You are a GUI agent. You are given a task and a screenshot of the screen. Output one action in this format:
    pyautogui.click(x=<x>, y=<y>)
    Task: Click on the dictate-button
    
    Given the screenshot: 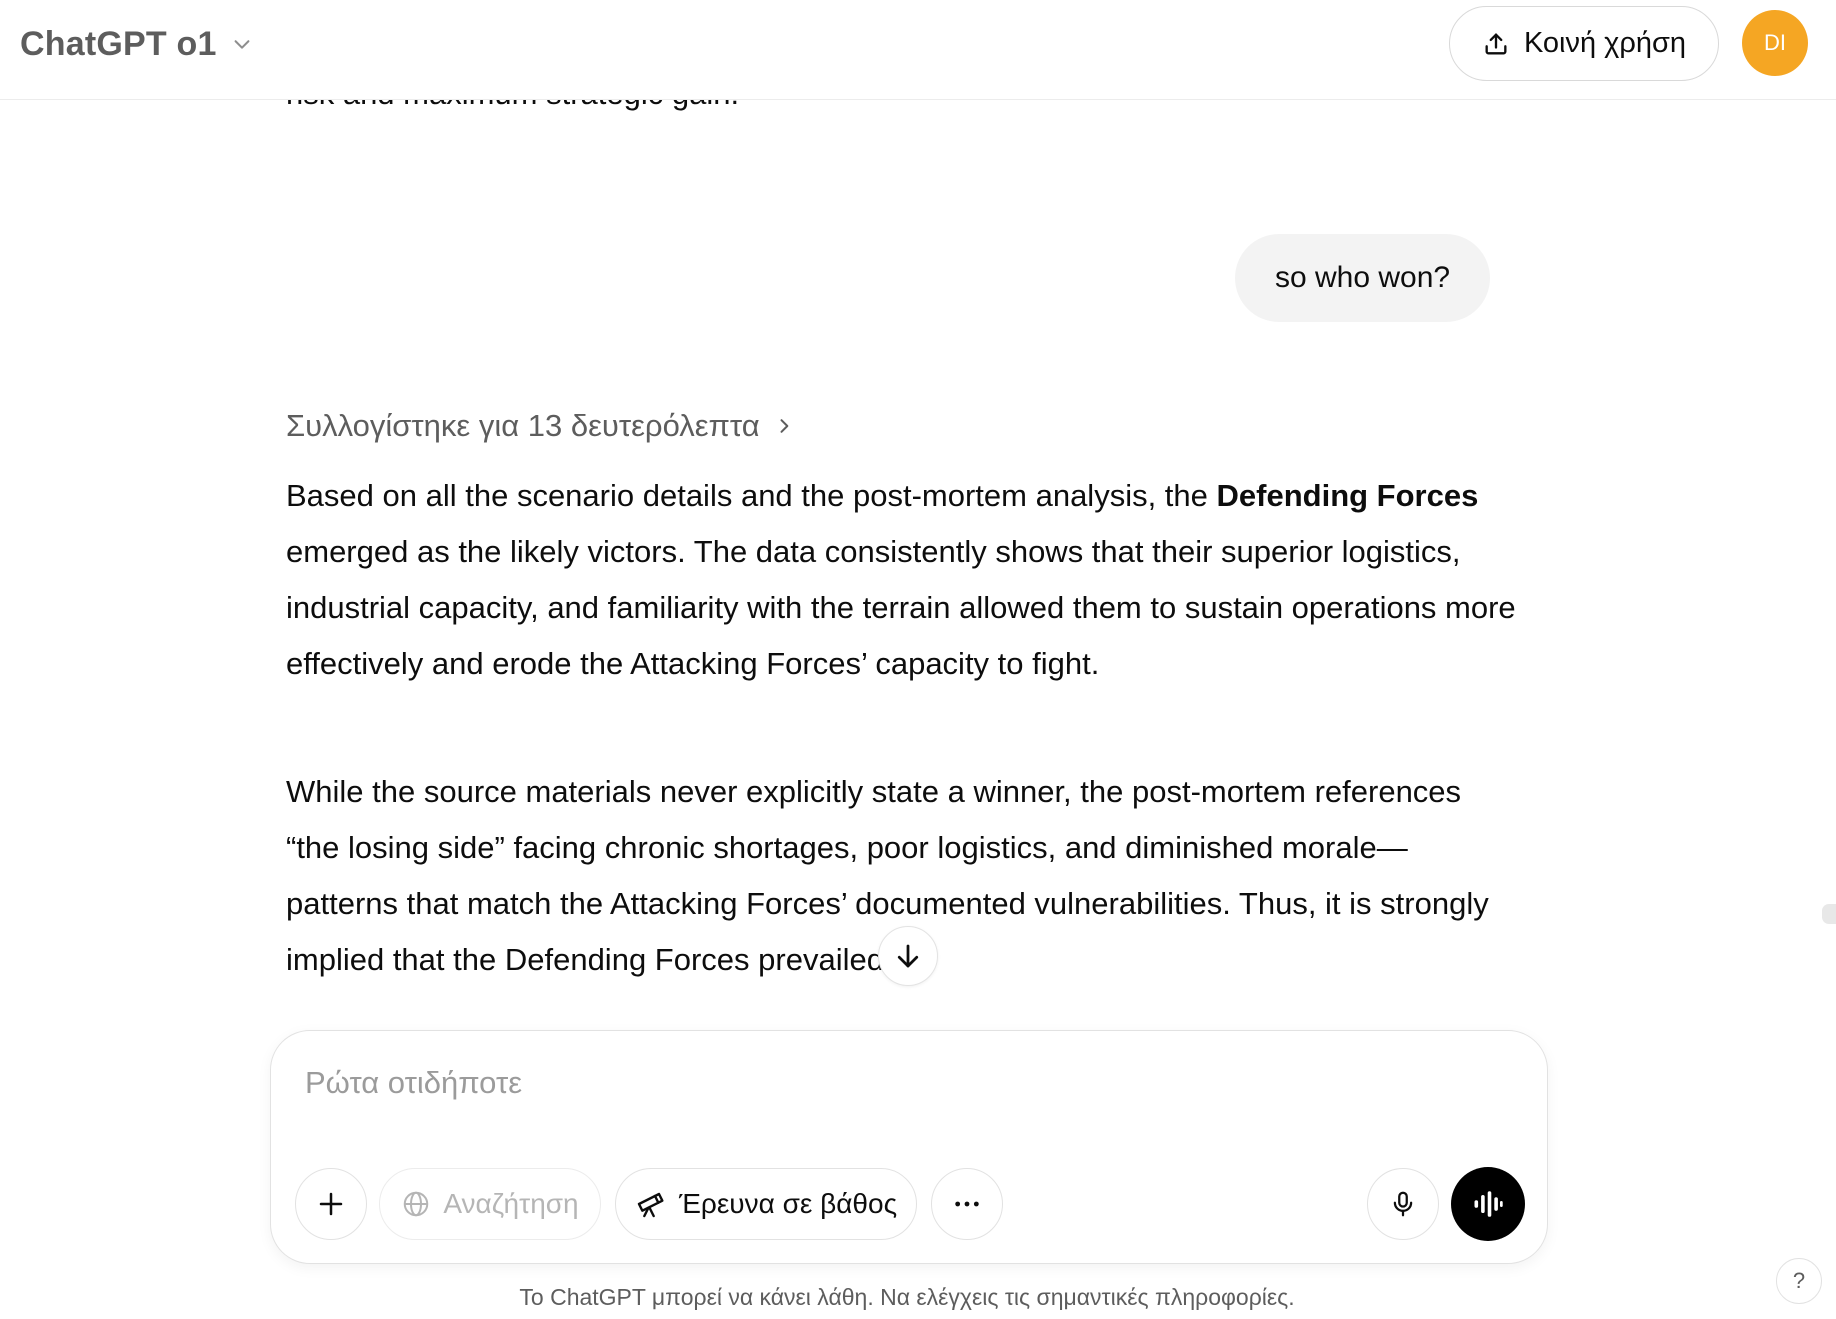 What is the action you would take?
    pyautogui.click(x=1403, y=1204)
    